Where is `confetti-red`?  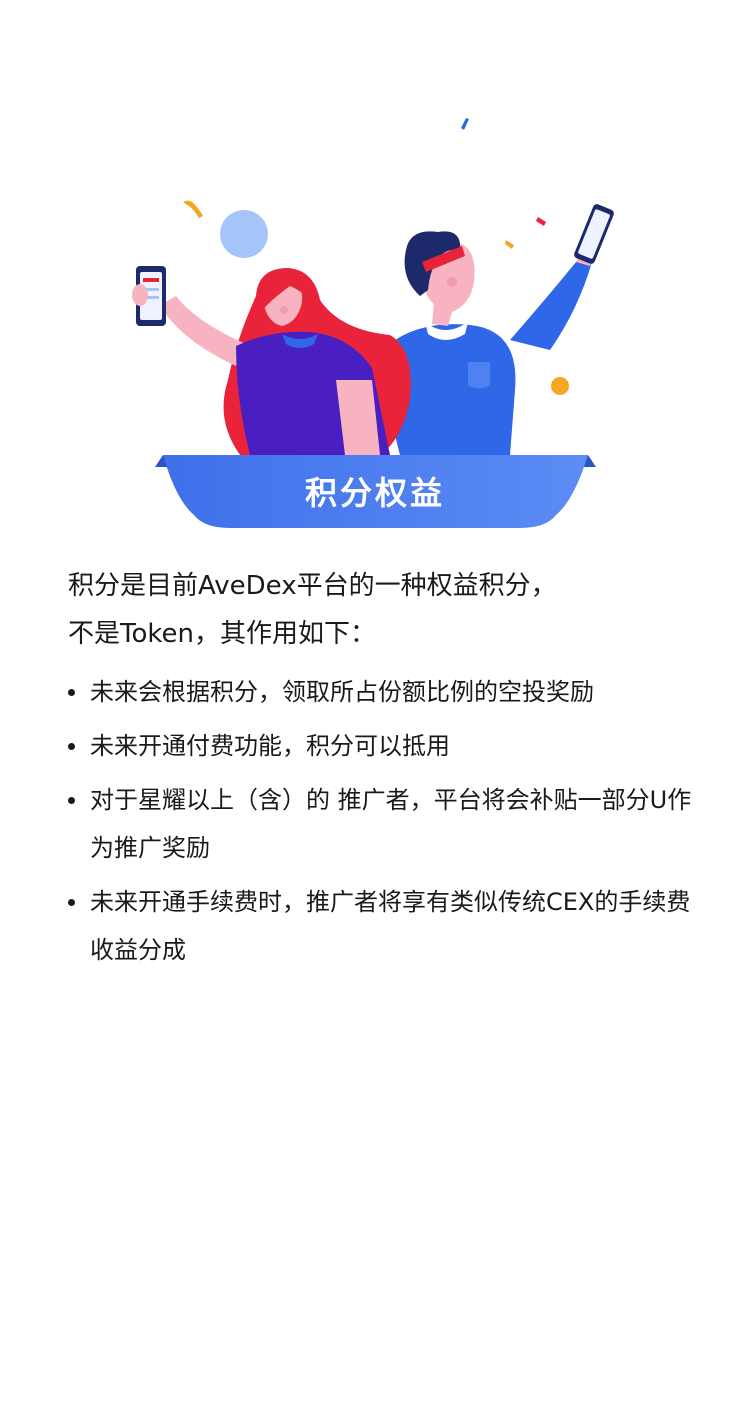 confetti-red is located at coordinates (541, 221).